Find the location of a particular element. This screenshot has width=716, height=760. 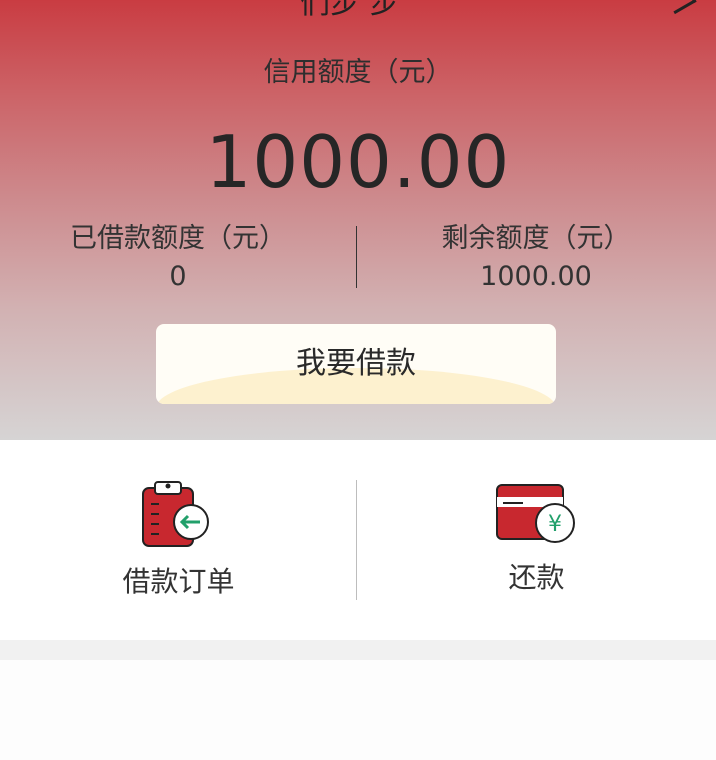

bottom-blank-area is located at coordinates (358, 710).